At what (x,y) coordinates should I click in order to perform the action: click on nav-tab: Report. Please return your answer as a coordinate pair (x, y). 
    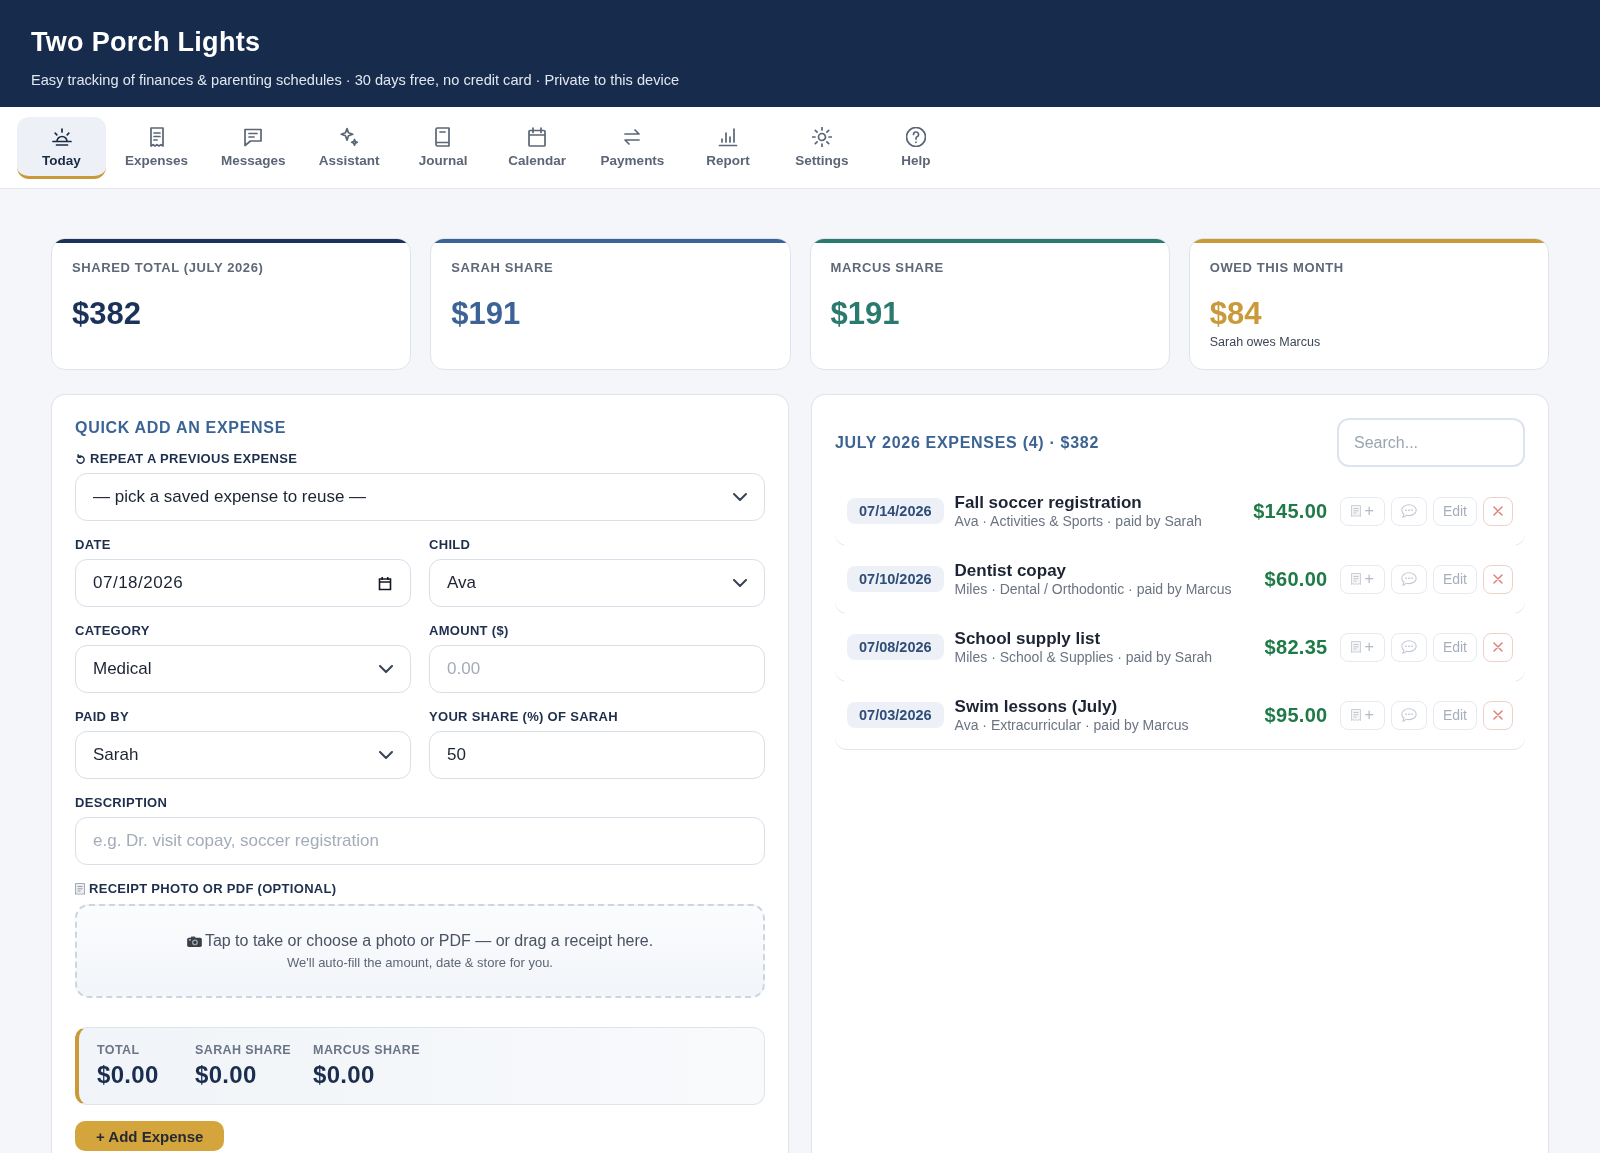
    Looking at the image, I should click on (728, 148).